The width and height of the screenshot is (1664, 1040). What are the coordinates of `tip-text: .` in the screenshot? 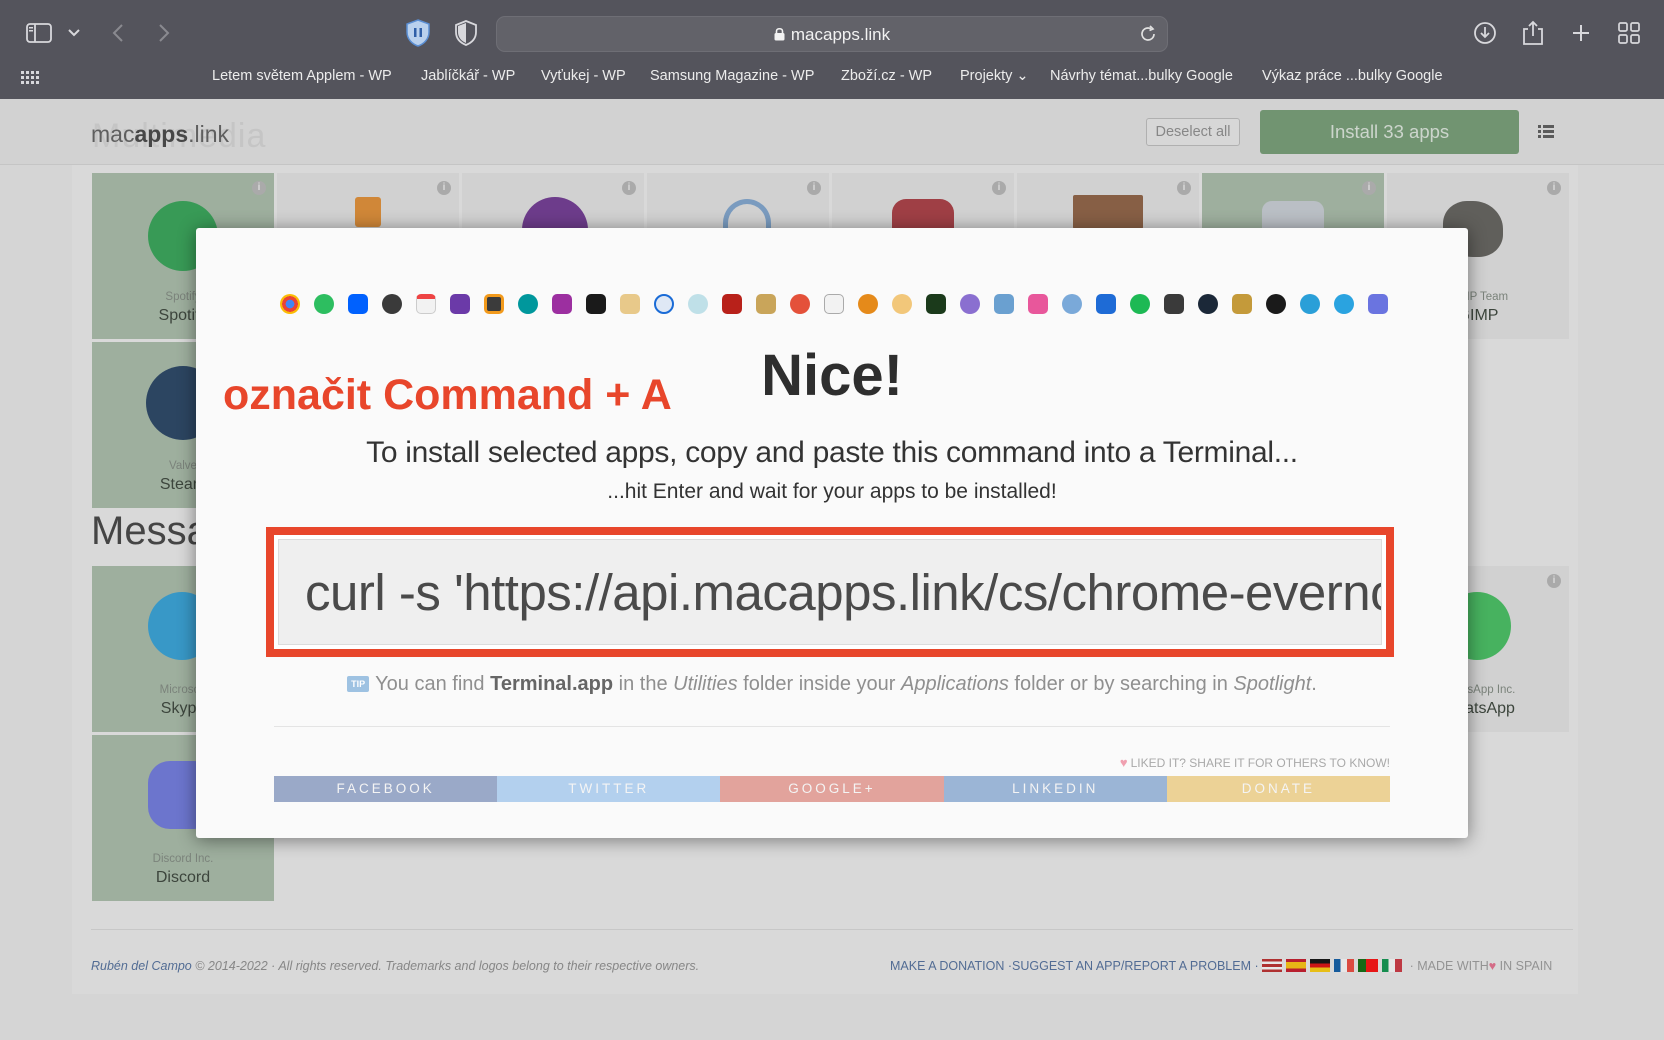 It's located at (1314, 684).